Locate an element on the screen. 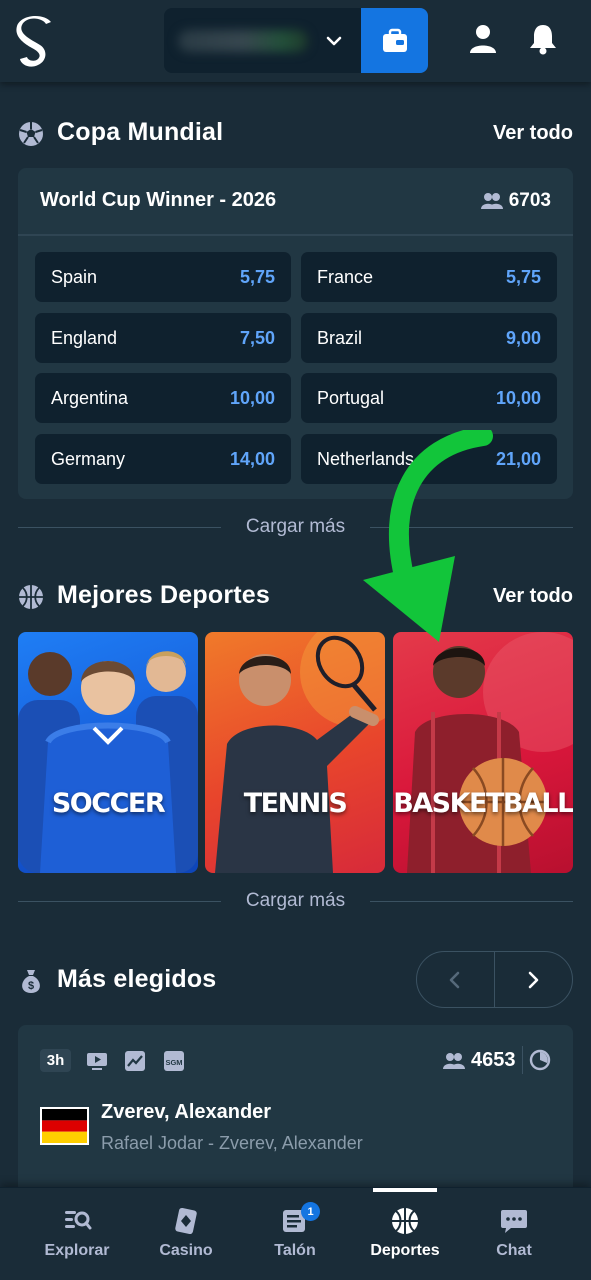  wallet-button is located at coordinates (394, 40).